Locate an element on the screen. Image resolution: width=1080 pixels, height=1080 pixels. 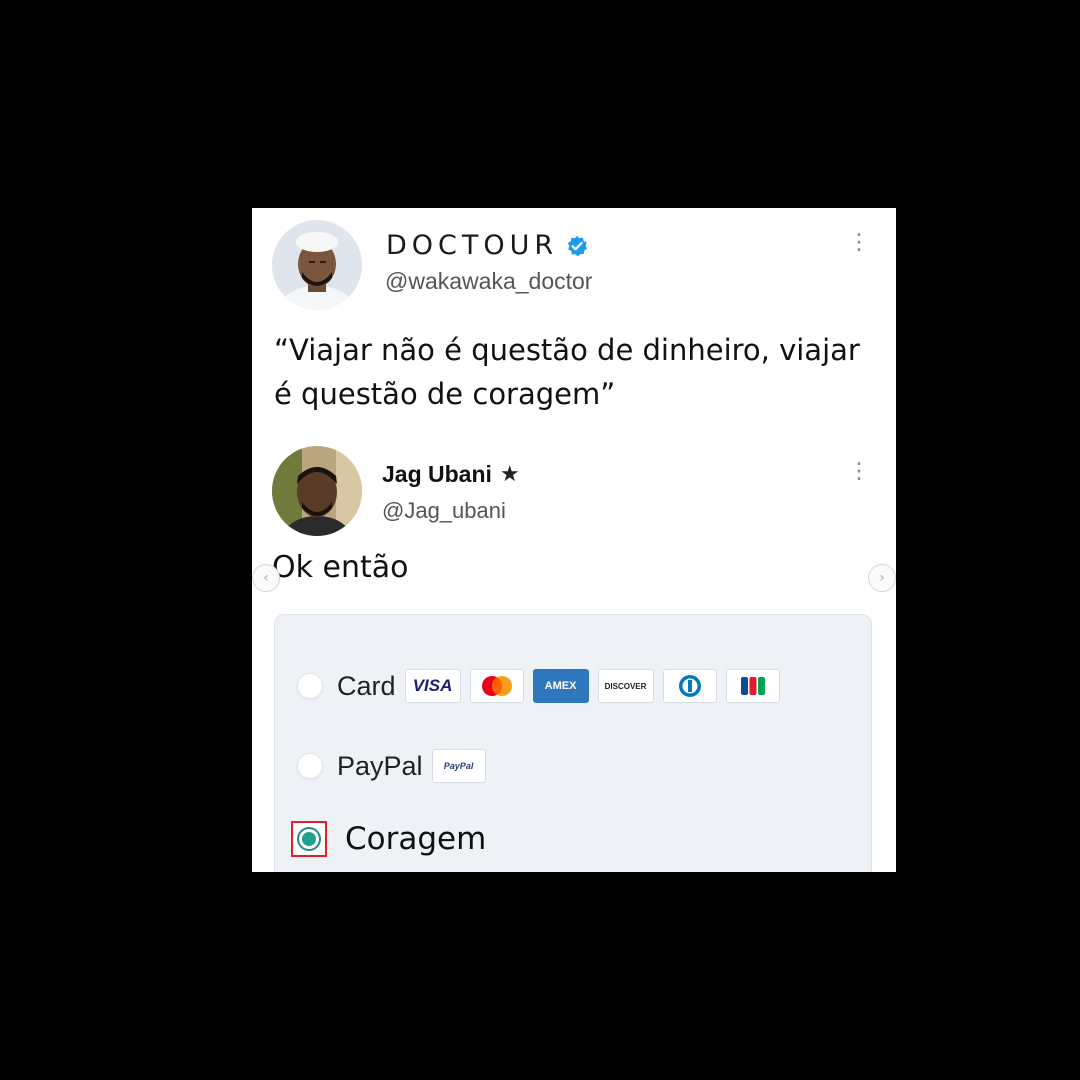
mastercard-logo is located at coordinates (496, 686).